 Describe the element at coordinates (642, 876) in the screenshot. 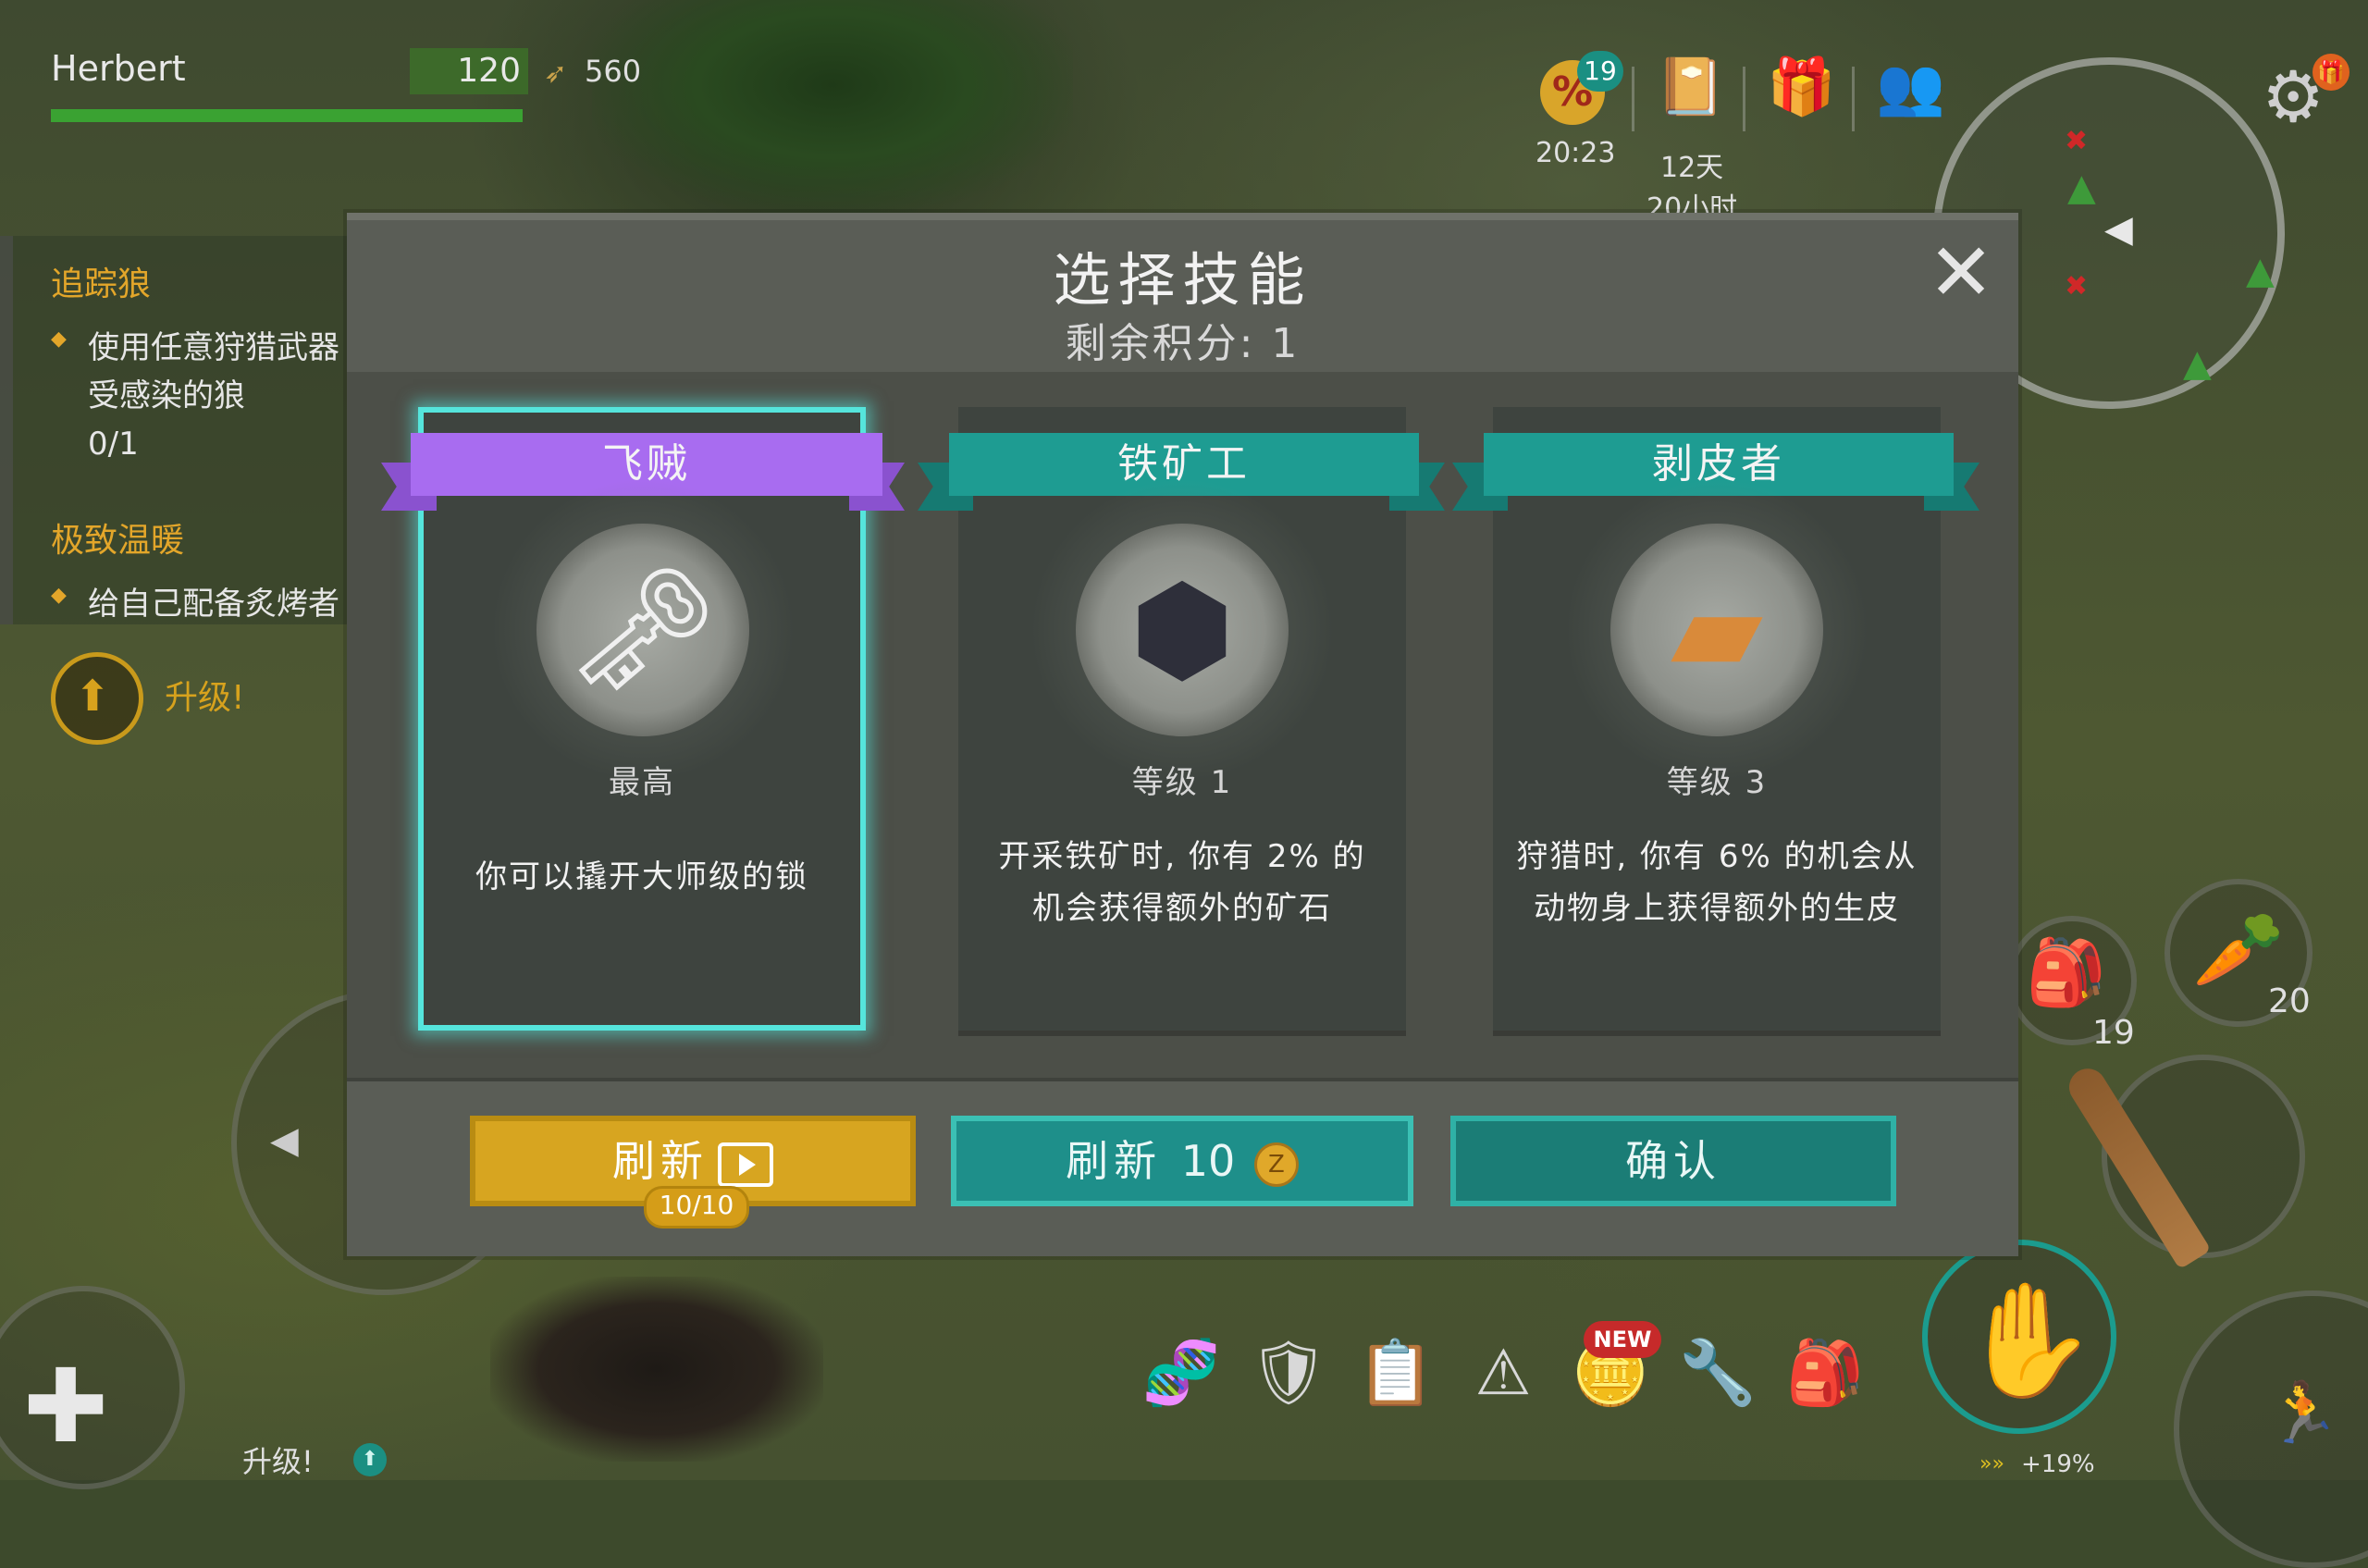

I see `skill-description: 你可以撬开大师级的锁` at that location.